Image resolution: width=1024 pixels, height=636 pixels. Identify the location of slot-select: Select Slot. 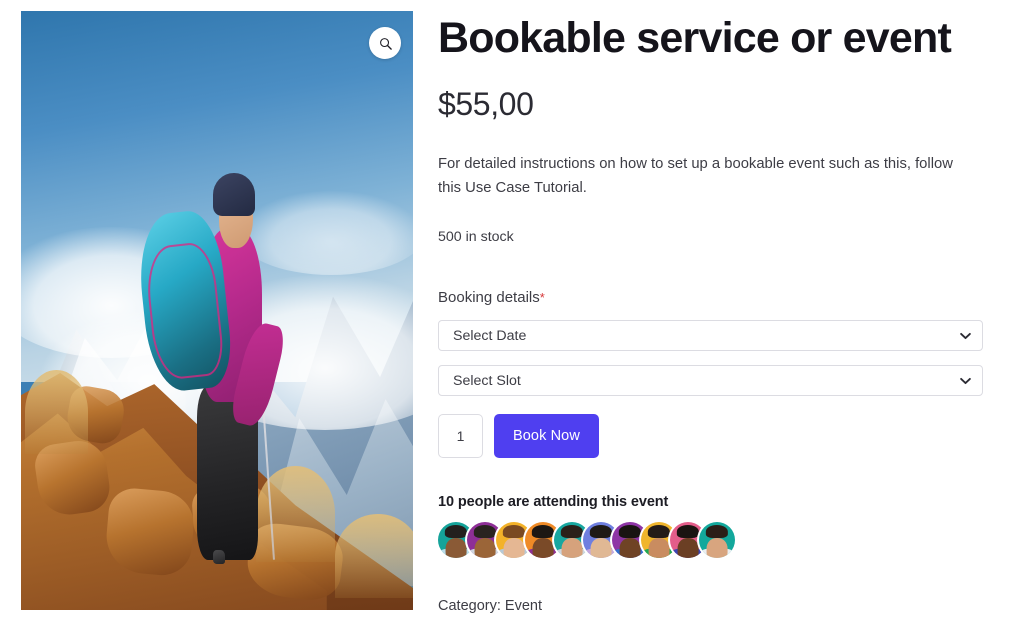
(710, 381).